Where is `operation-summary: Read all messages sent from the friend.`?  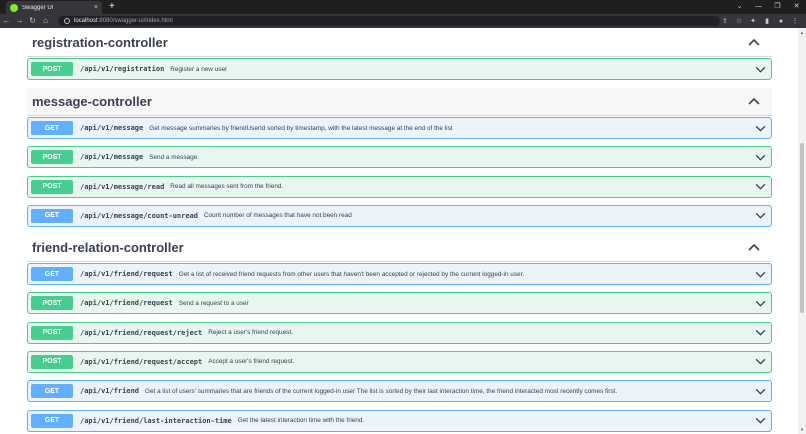
operation-summary: Read all messages sent from the friend. is located at coordinates (227, 187).